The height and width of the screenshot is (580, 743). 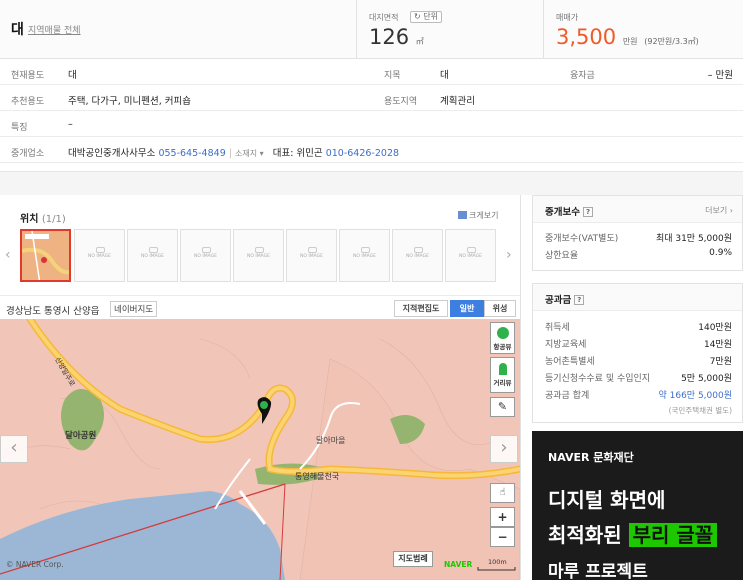 What do you see at coordinates (509, 255) in the screenshot?
I see `thumbs-next-button: ›` at bounding box center [509, 255].